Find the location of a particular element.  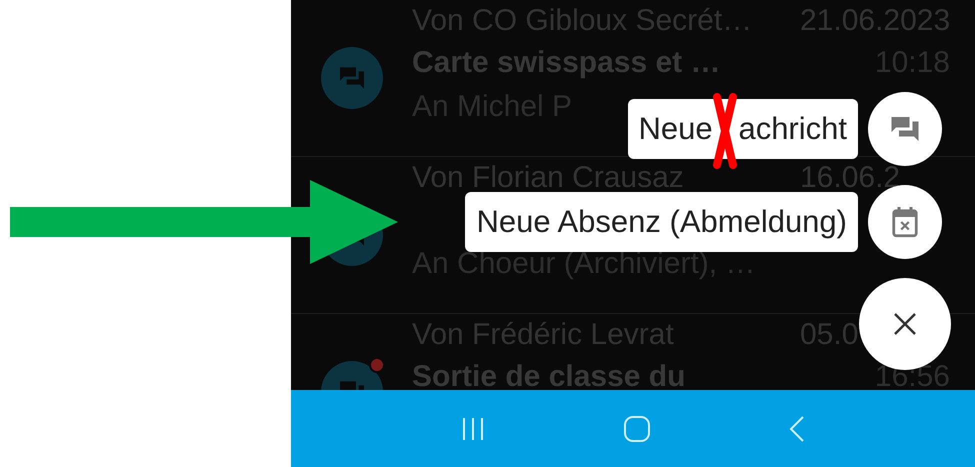

action-label: Neue achricht is located at coordinates (743, 129).